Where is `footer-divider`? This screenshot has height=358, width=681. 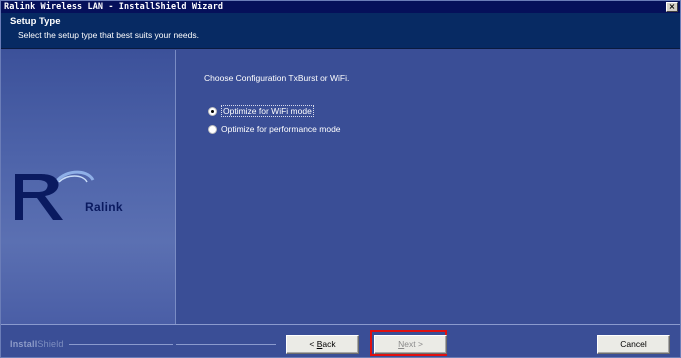 footer-divider is located at coordinates (121, 344).